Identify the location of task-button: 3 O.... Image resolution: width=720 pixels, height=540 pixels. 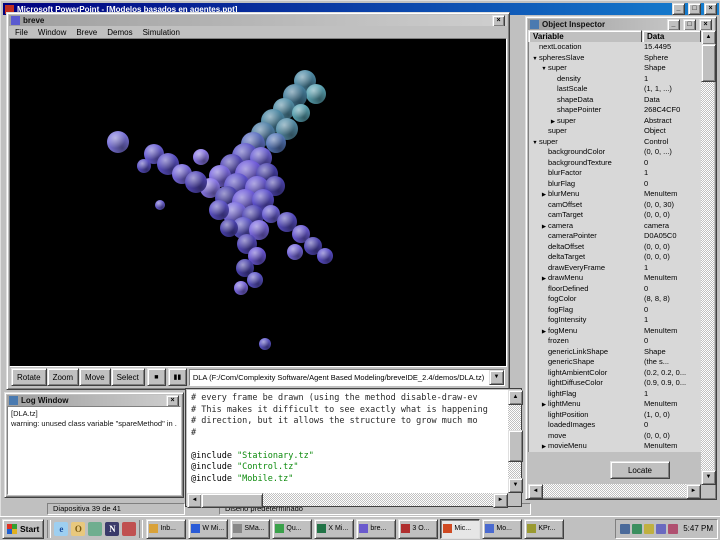
(418, 528).